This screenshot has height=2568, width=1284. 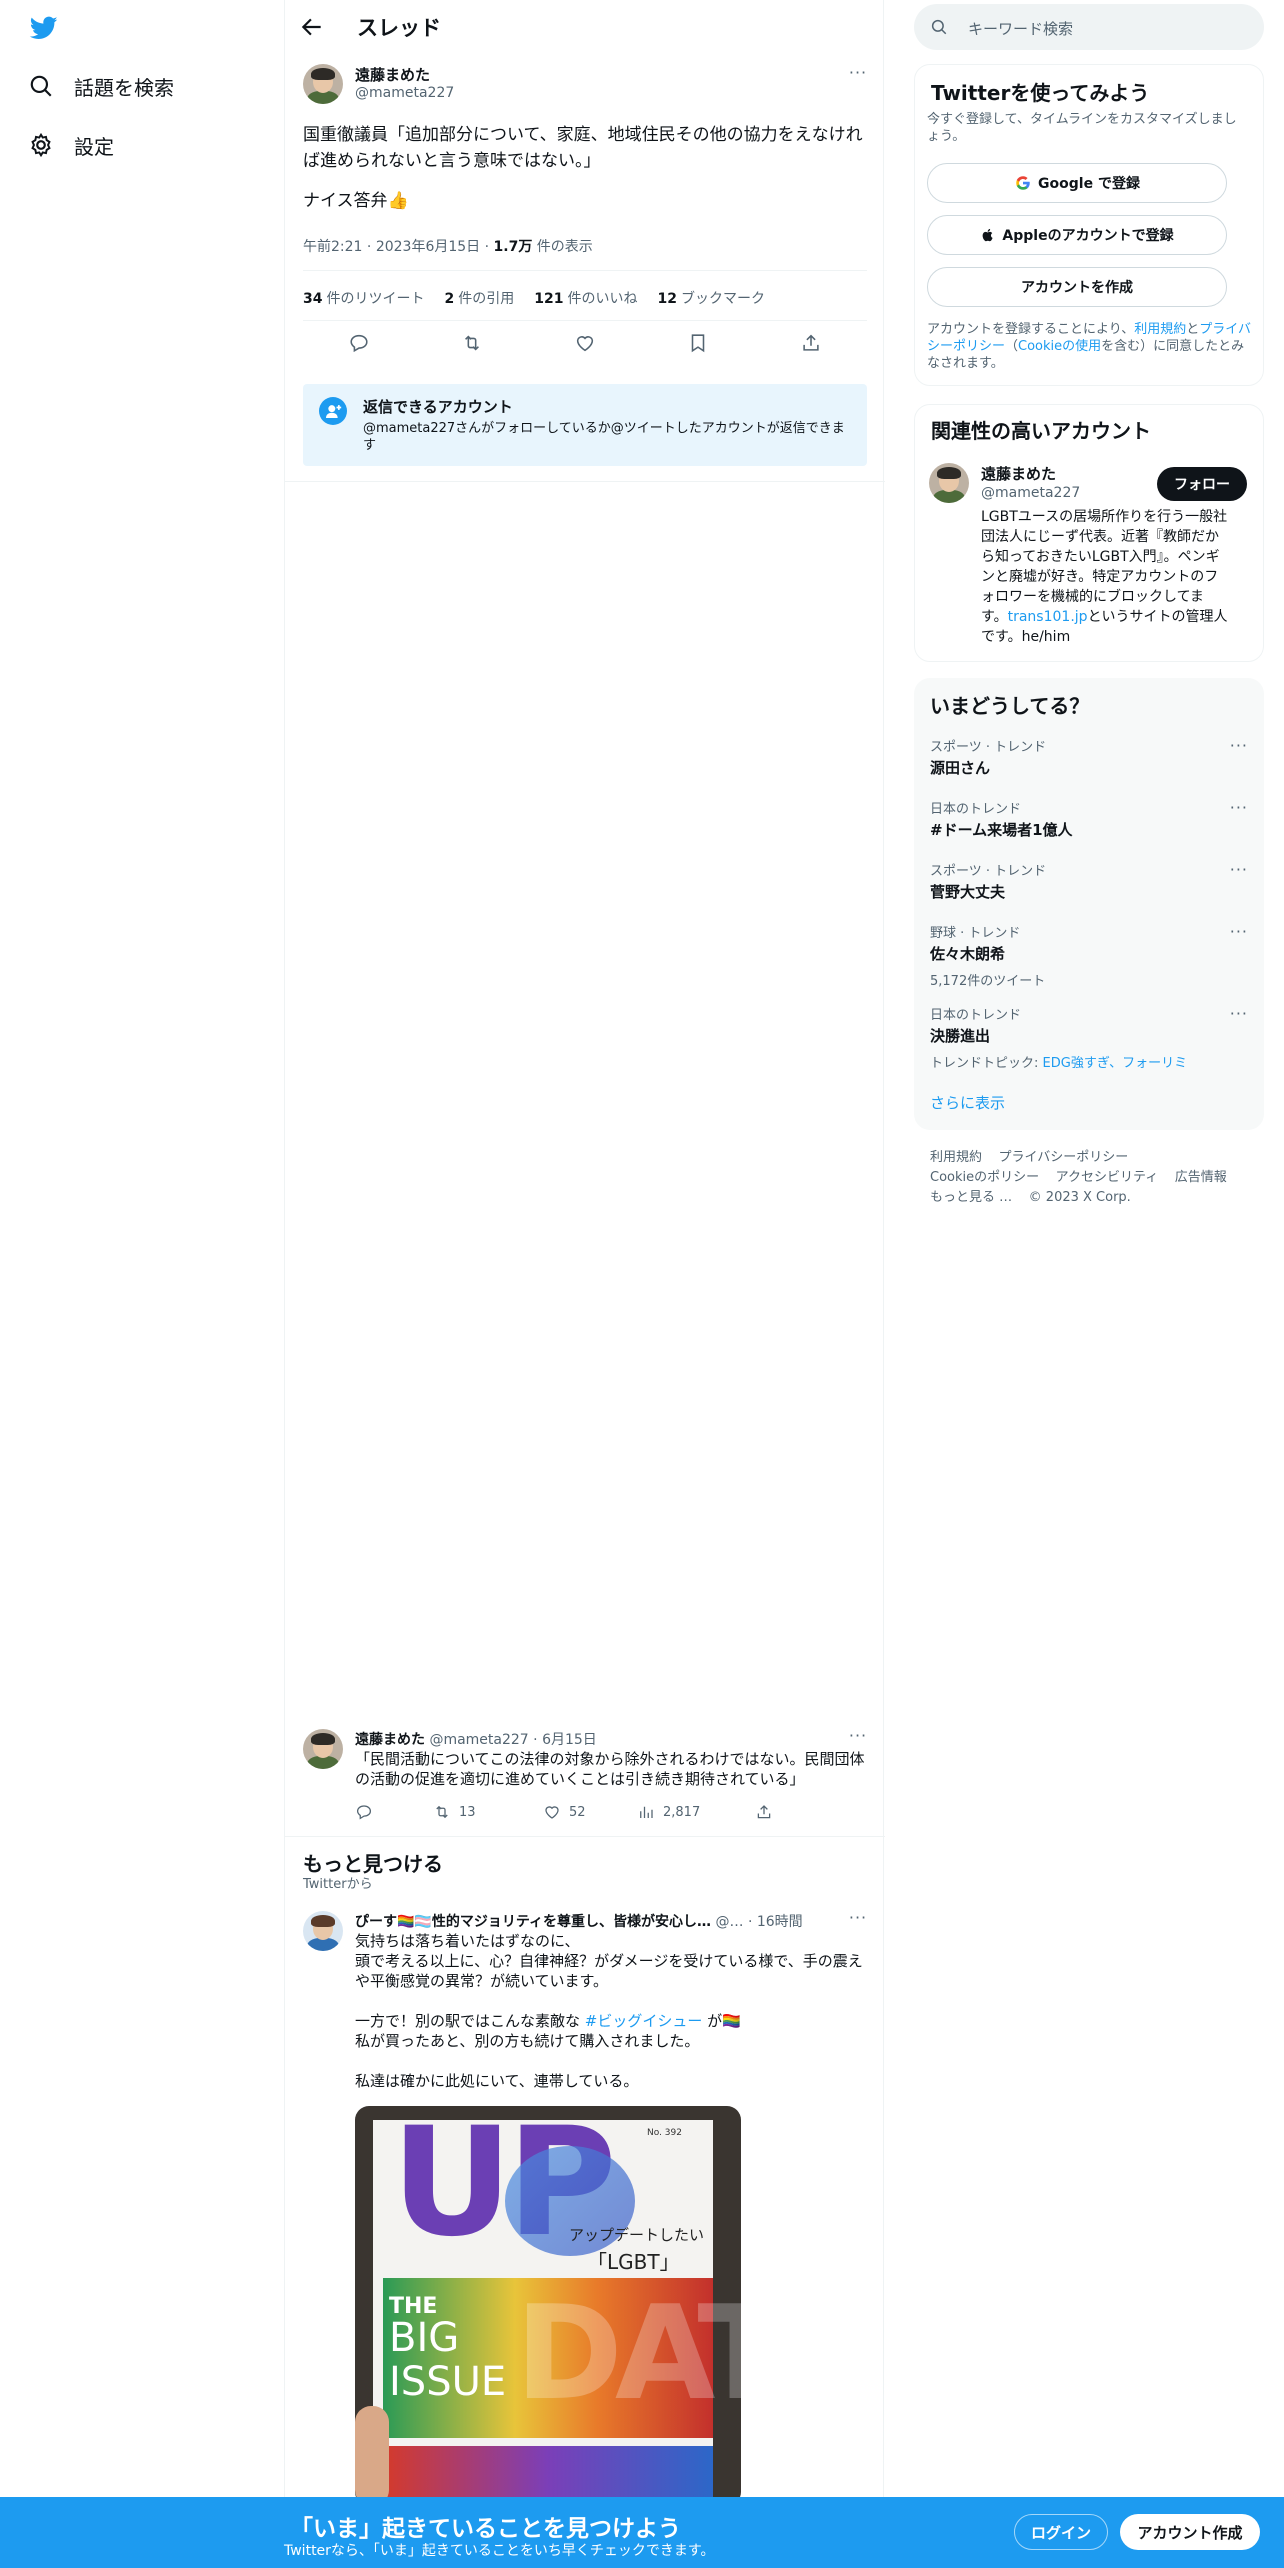 I want to click on nav-settings: 設定, so click(x=71, y=145).